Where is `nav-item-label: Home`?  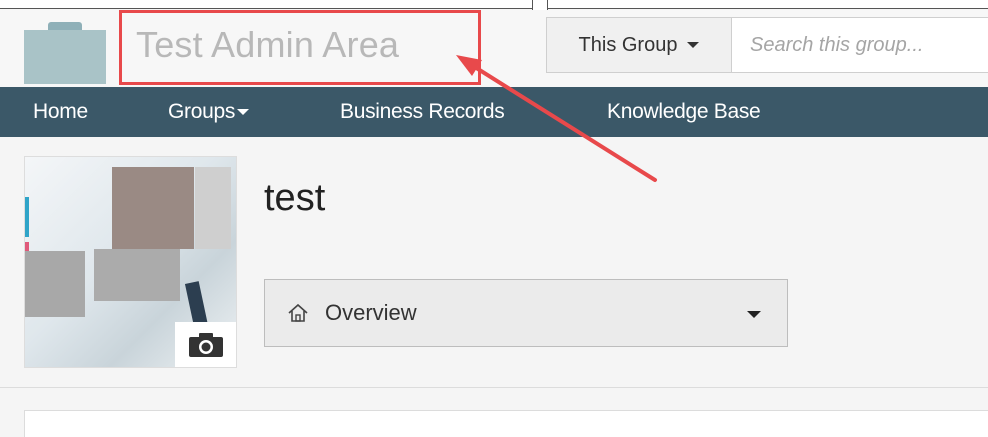
nav-item-label: Home is located at coordinates (60, 111).